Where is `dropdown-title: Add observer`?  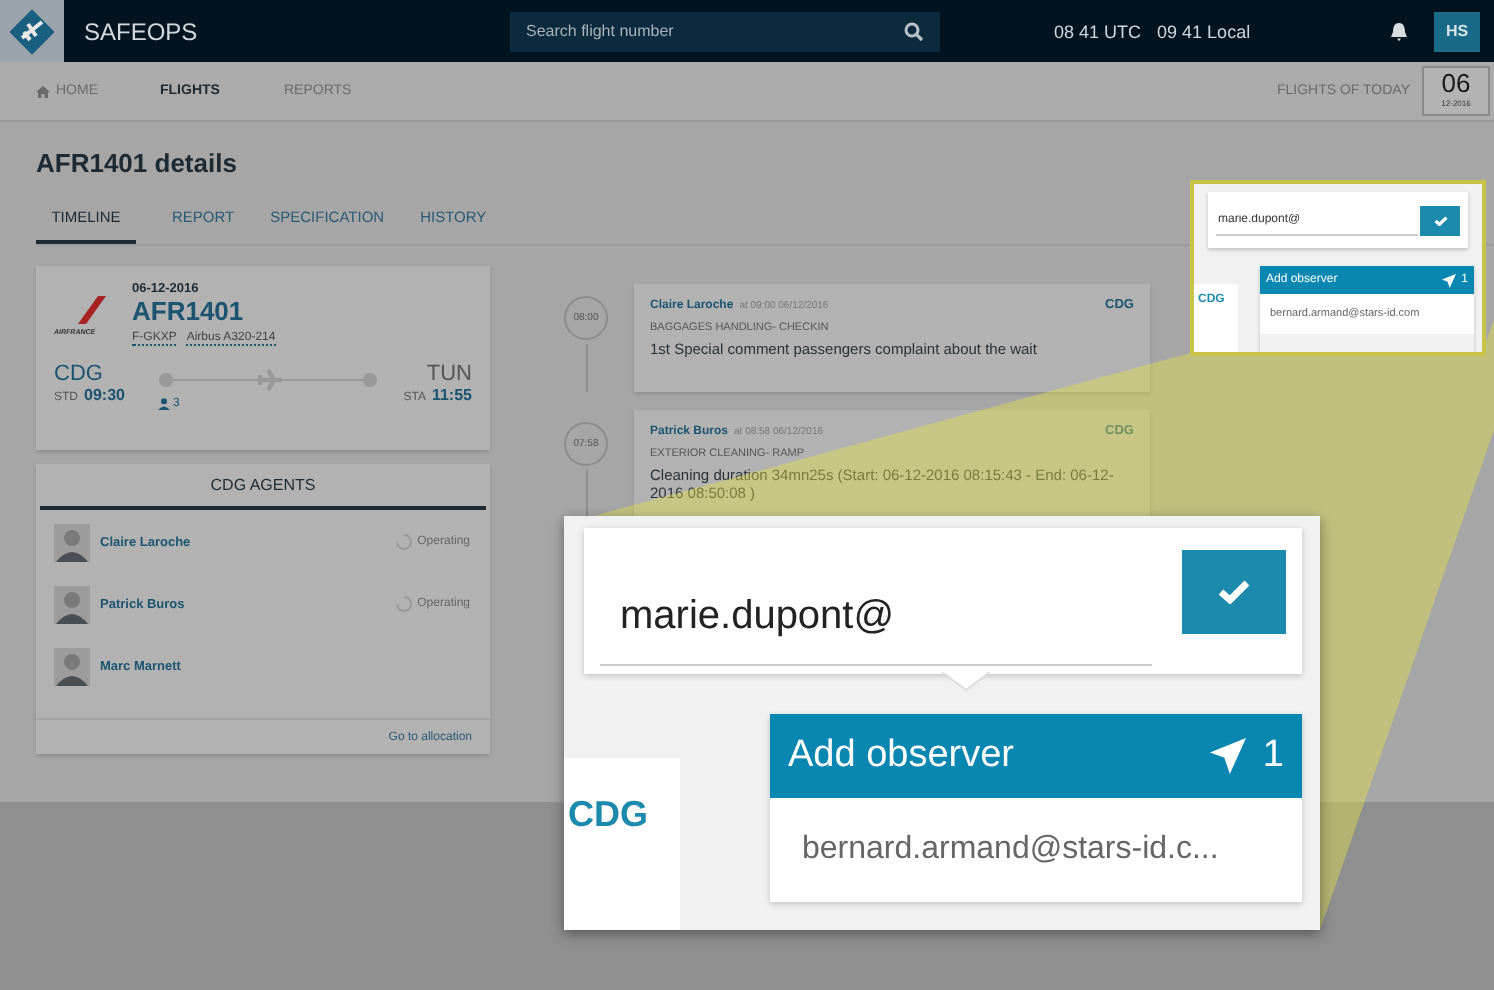
dropdown-title: Add observer is located at coordinates (901, 756).